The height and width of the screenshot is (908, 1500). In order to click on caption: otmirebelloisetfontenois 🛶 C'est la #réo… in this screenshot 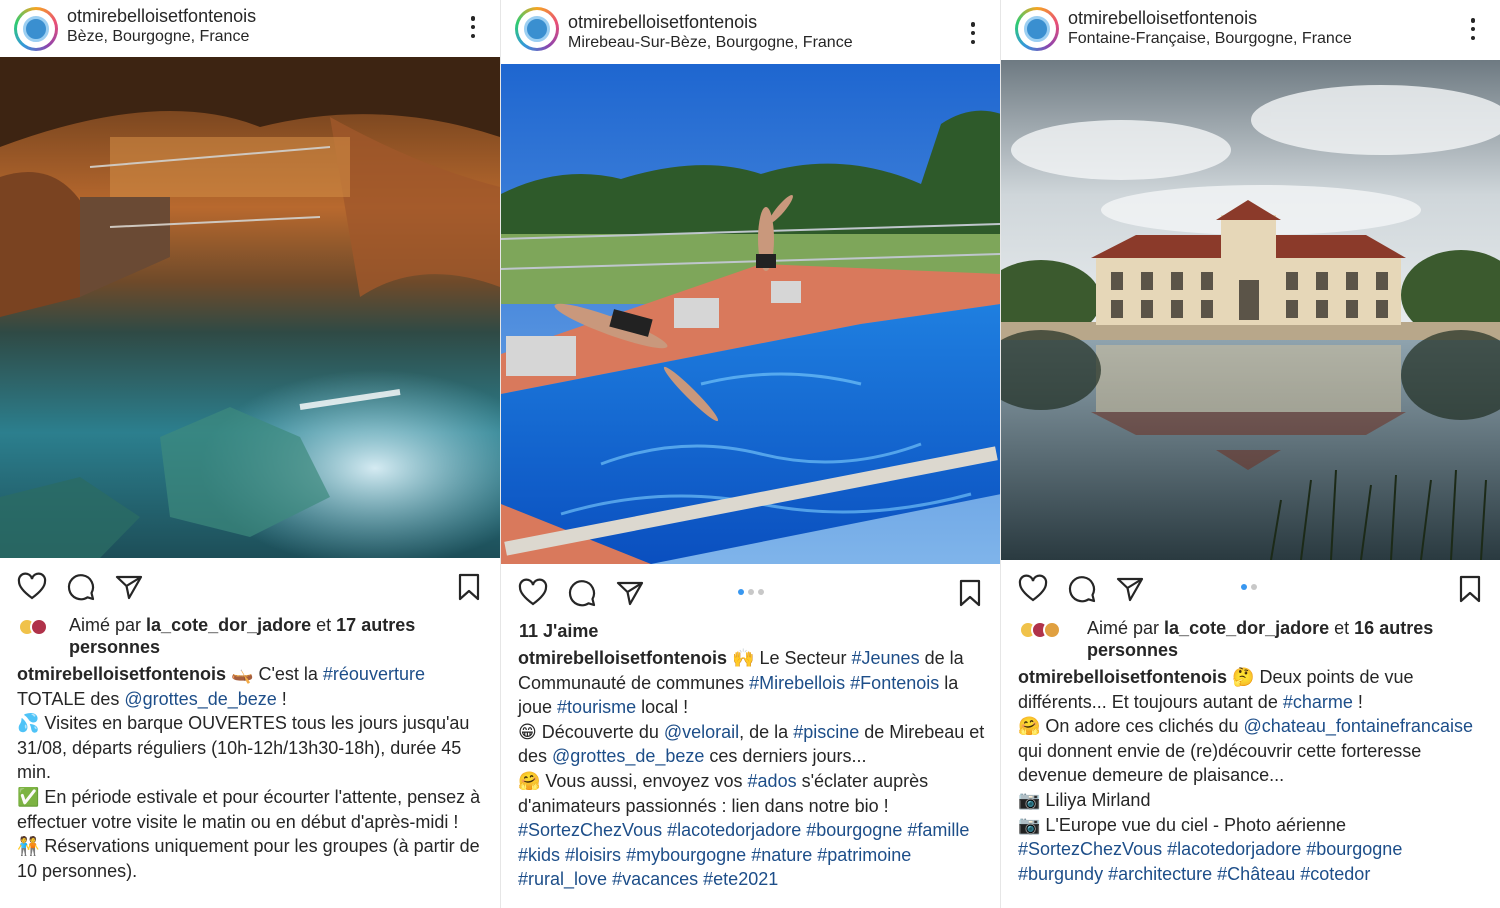, I will do `click(252, 772)`.